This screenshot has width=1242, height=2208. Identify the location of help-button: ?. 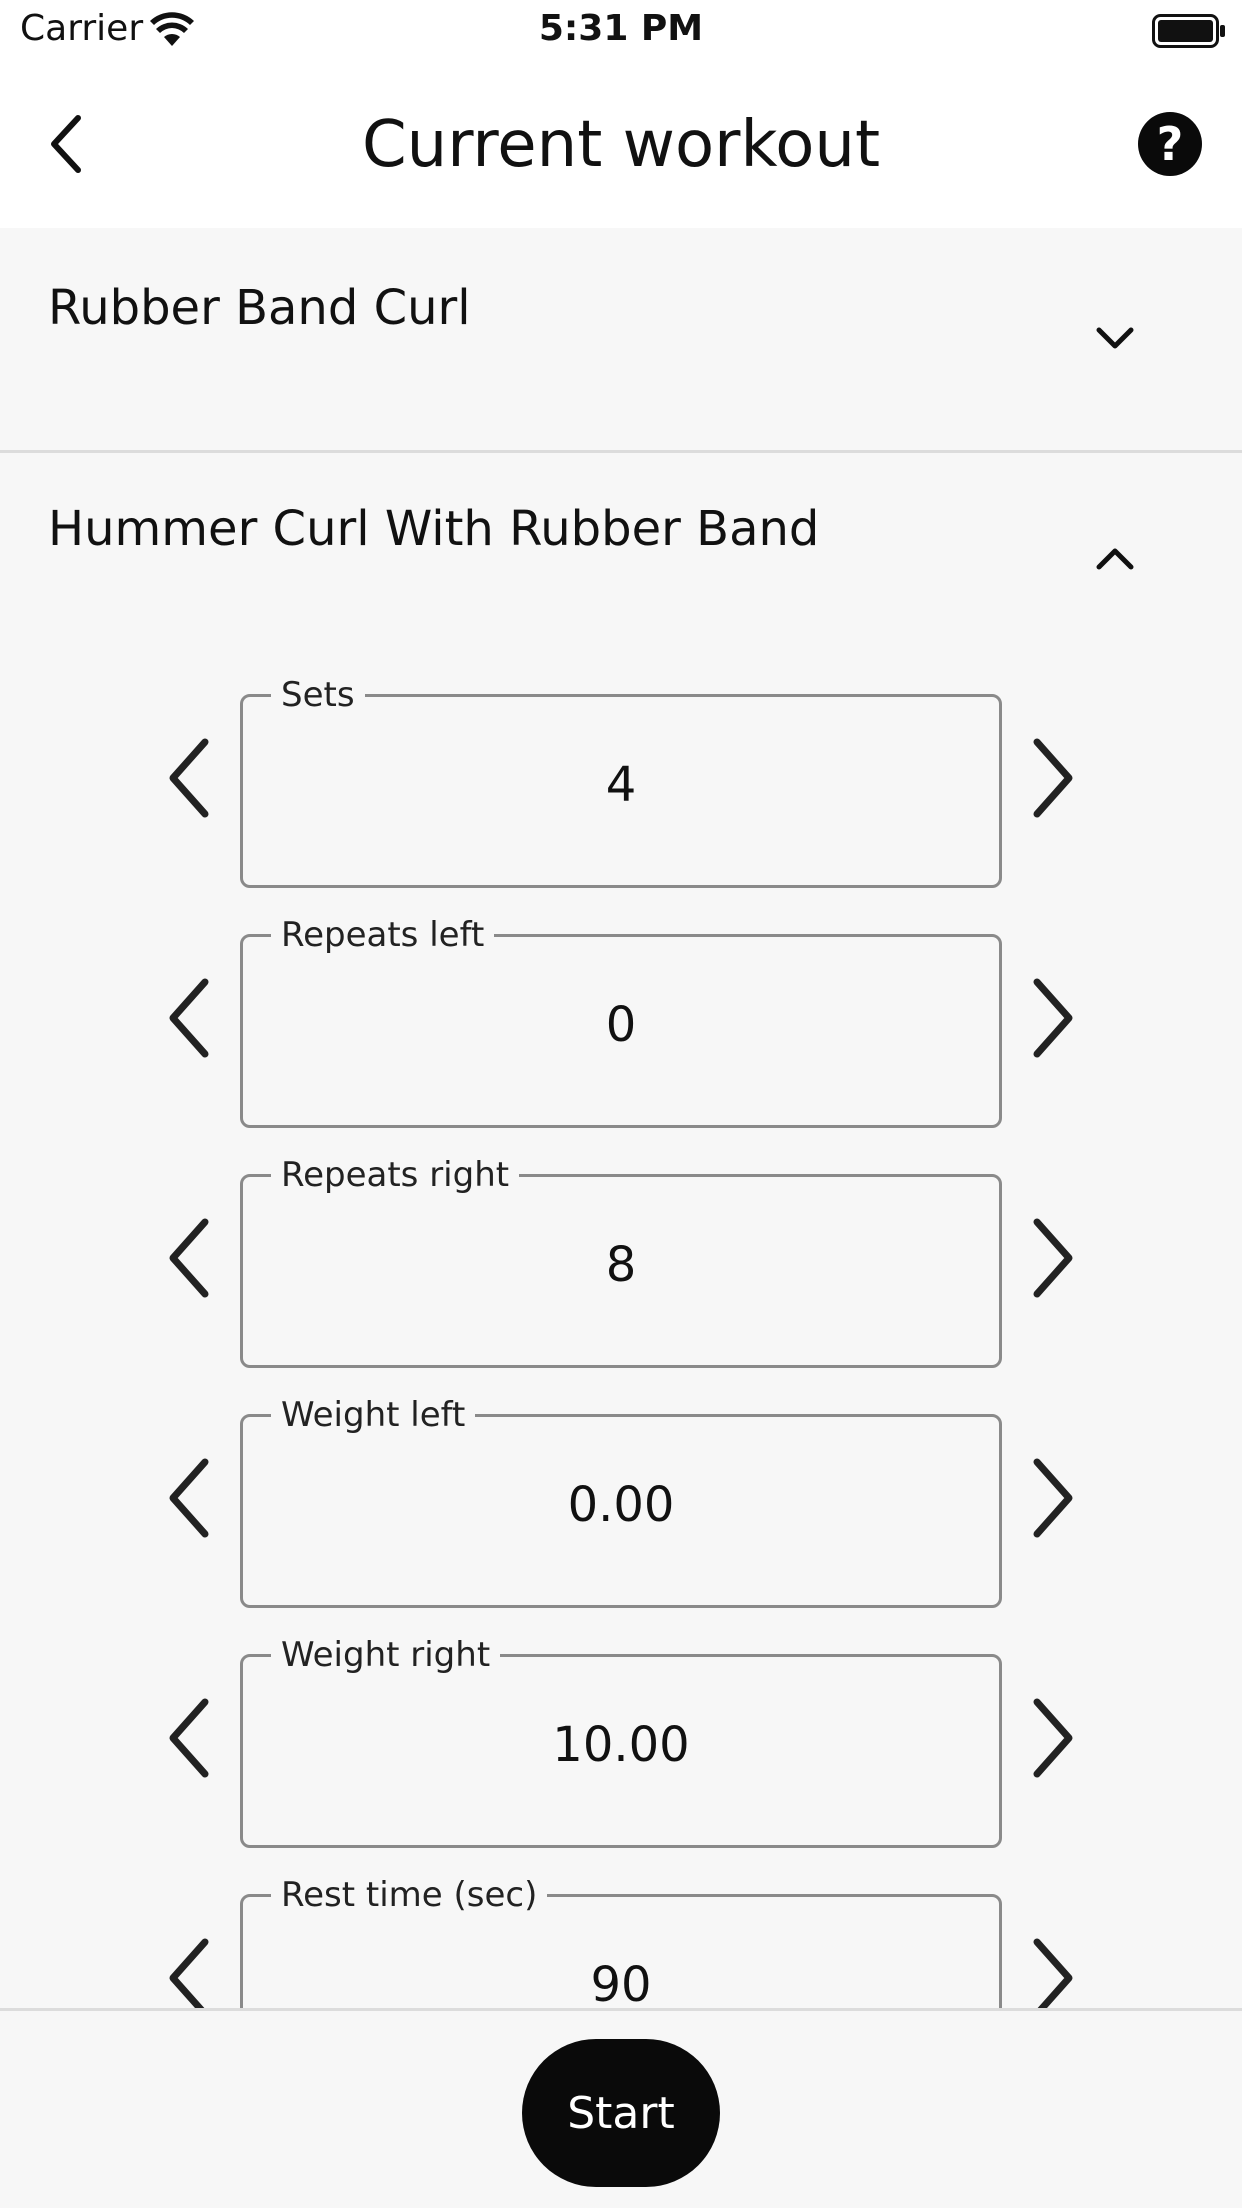
(1170, 144).